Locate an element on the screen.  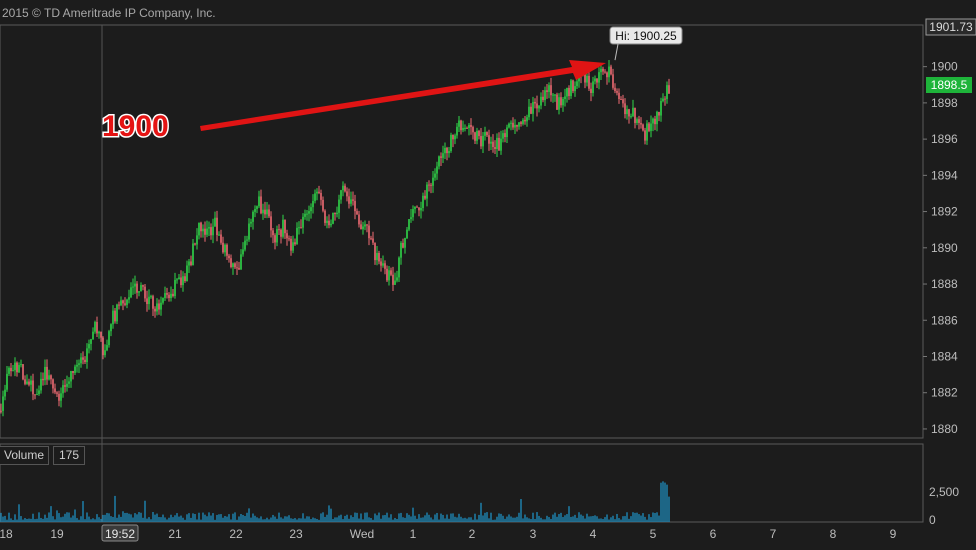
time-tick-label: 9 is located at coordinates (893, 534).